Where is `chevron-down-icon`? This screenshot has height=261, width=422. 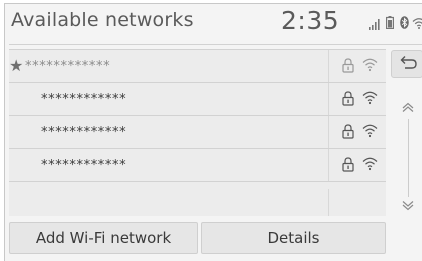
chevron-down-icon is located at coordinates (408, 206).